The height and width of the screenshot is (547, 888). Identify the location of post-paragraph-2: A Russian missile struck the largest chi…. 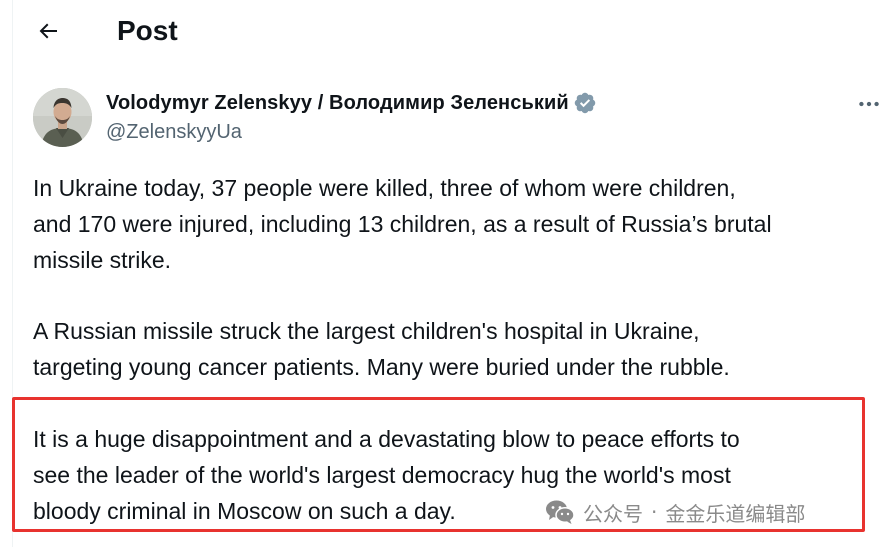
(381, 349).